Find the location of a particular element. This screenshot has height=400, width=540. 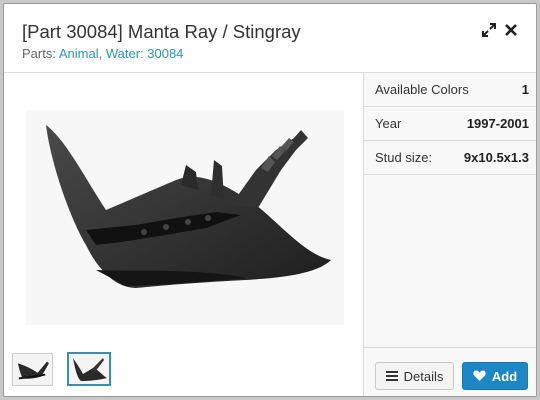

close-icon is located at coordinates (511, 30).